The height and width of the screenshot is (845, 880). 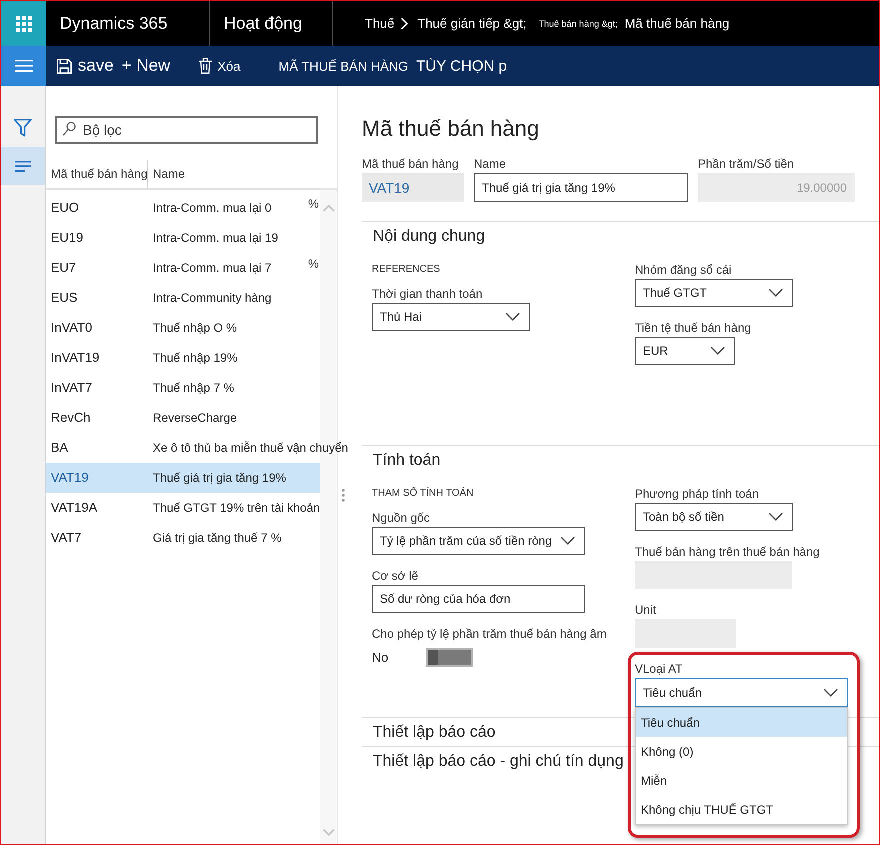 I want to click on name-cell: Thuế nhập 7 %, so click(x=193, y=388).